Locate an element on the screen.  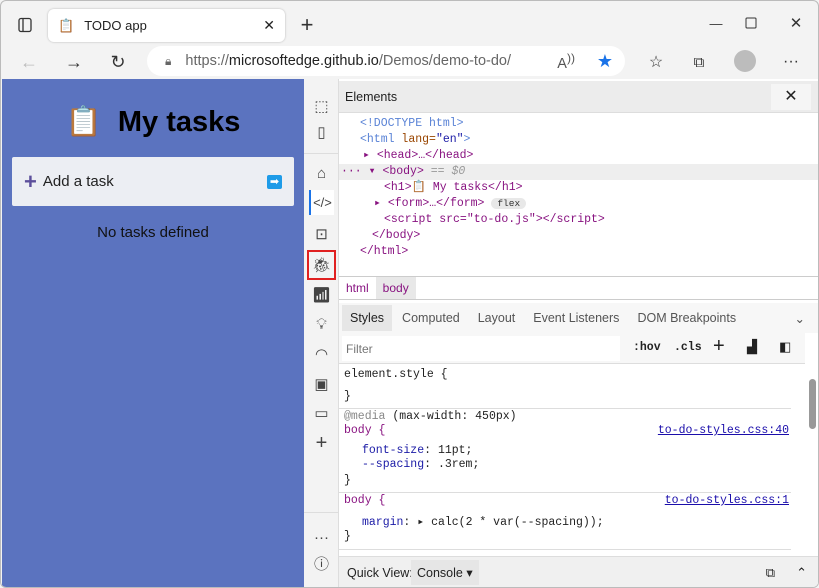
source-link: to-do-styles.css:40 is located at coordinates (723, 431).